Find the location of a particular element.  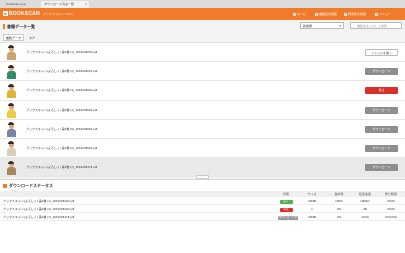

browser-tab-active: ダウンロード済み一覧 × is located at coordinates (65, 4).